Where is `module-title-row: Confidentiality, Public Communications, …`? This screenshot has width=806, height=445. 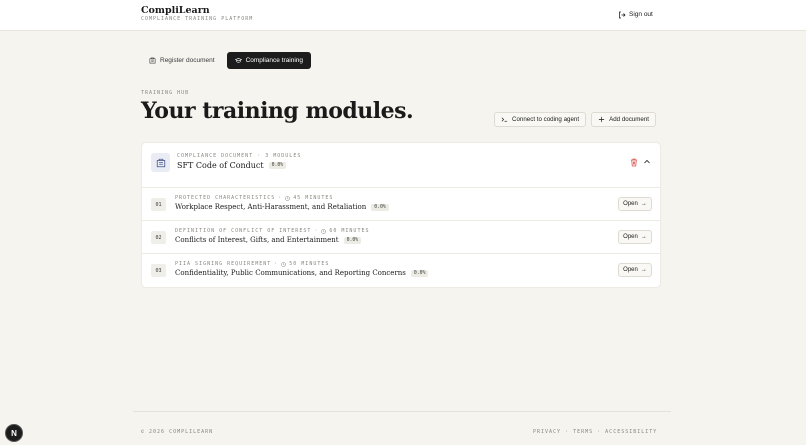
module-title-row: Confidentiality, Public Communications, … is located at coordinates (302, 273).